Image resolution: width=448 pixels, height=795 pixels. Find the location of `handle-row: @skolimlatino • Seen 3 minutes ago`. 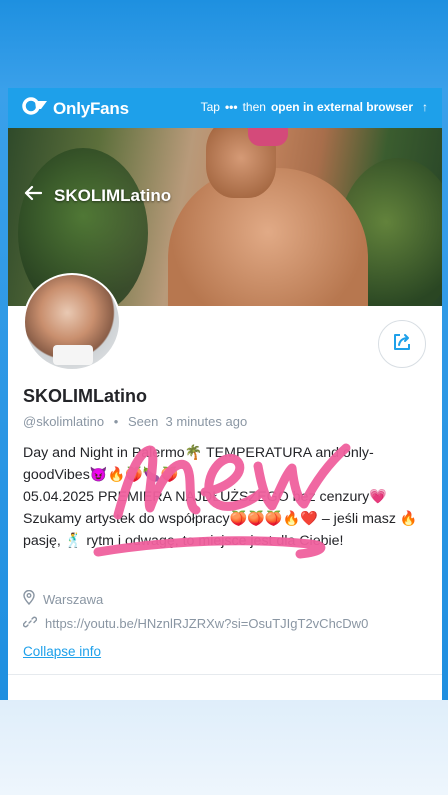

handle-row: @skolimlatino • Seen 3 minutes ago is located at coordinates (135, 421).